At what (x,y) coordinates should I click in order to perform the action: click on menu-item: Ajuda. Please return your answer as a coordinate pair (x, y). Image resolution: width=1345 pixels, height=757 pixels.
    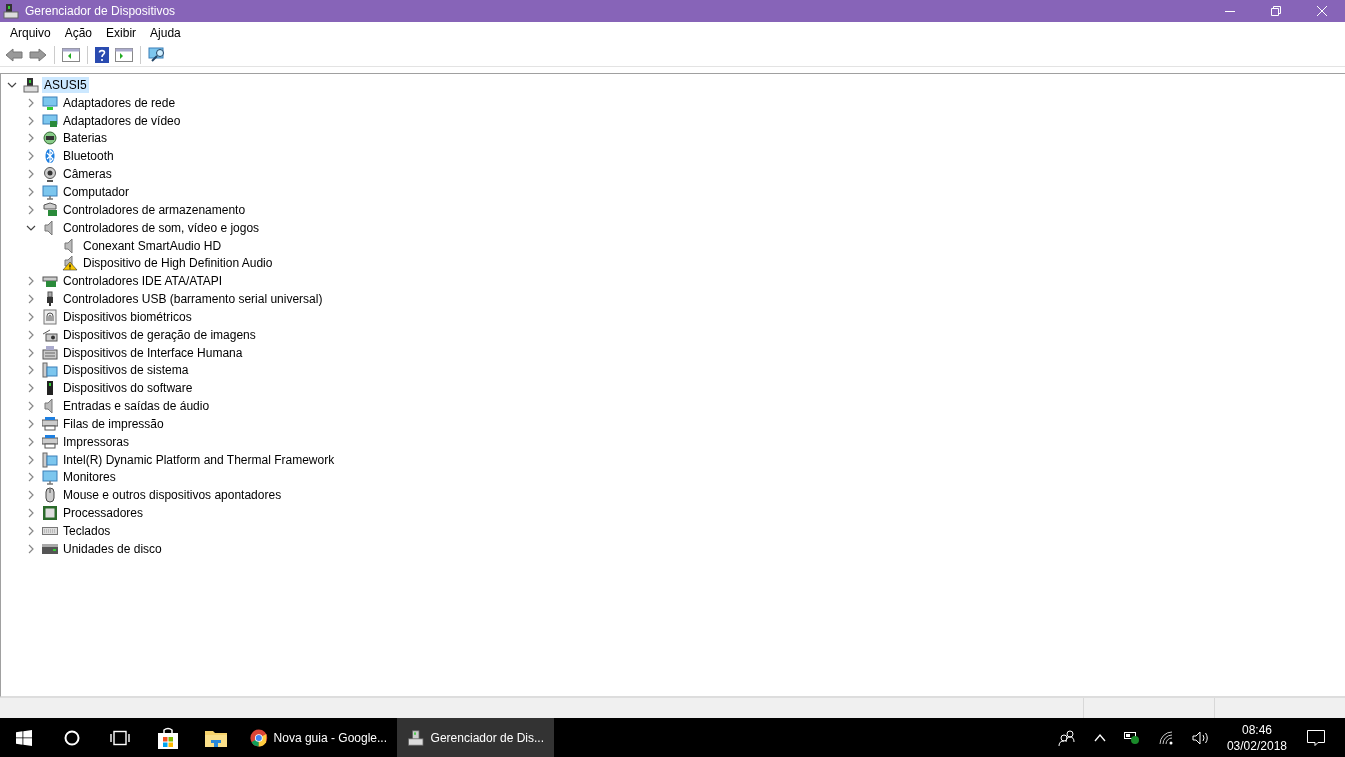
    Looking at the image, I should click on (165, 33).